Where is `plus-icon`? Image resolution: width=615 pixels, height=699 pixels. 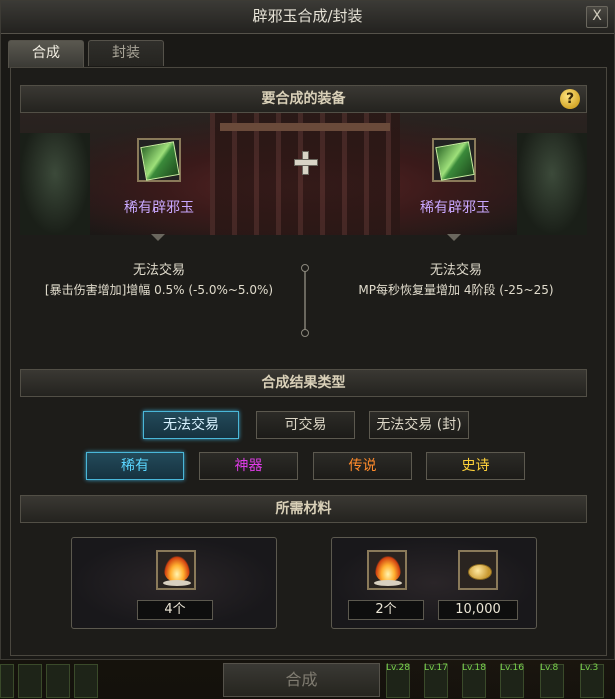
plus-icon is located at coordinates (306, 163).